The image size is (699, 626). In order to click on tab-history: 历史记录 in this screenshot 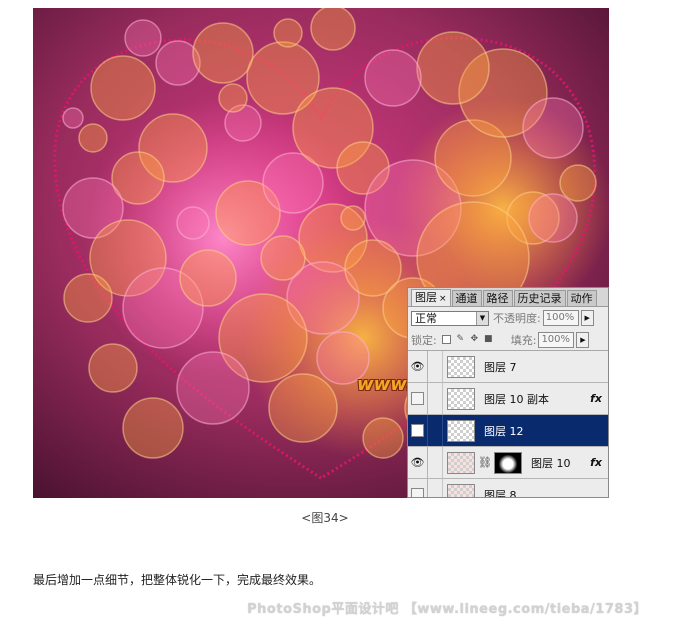, I will do `click(539, 298)`.